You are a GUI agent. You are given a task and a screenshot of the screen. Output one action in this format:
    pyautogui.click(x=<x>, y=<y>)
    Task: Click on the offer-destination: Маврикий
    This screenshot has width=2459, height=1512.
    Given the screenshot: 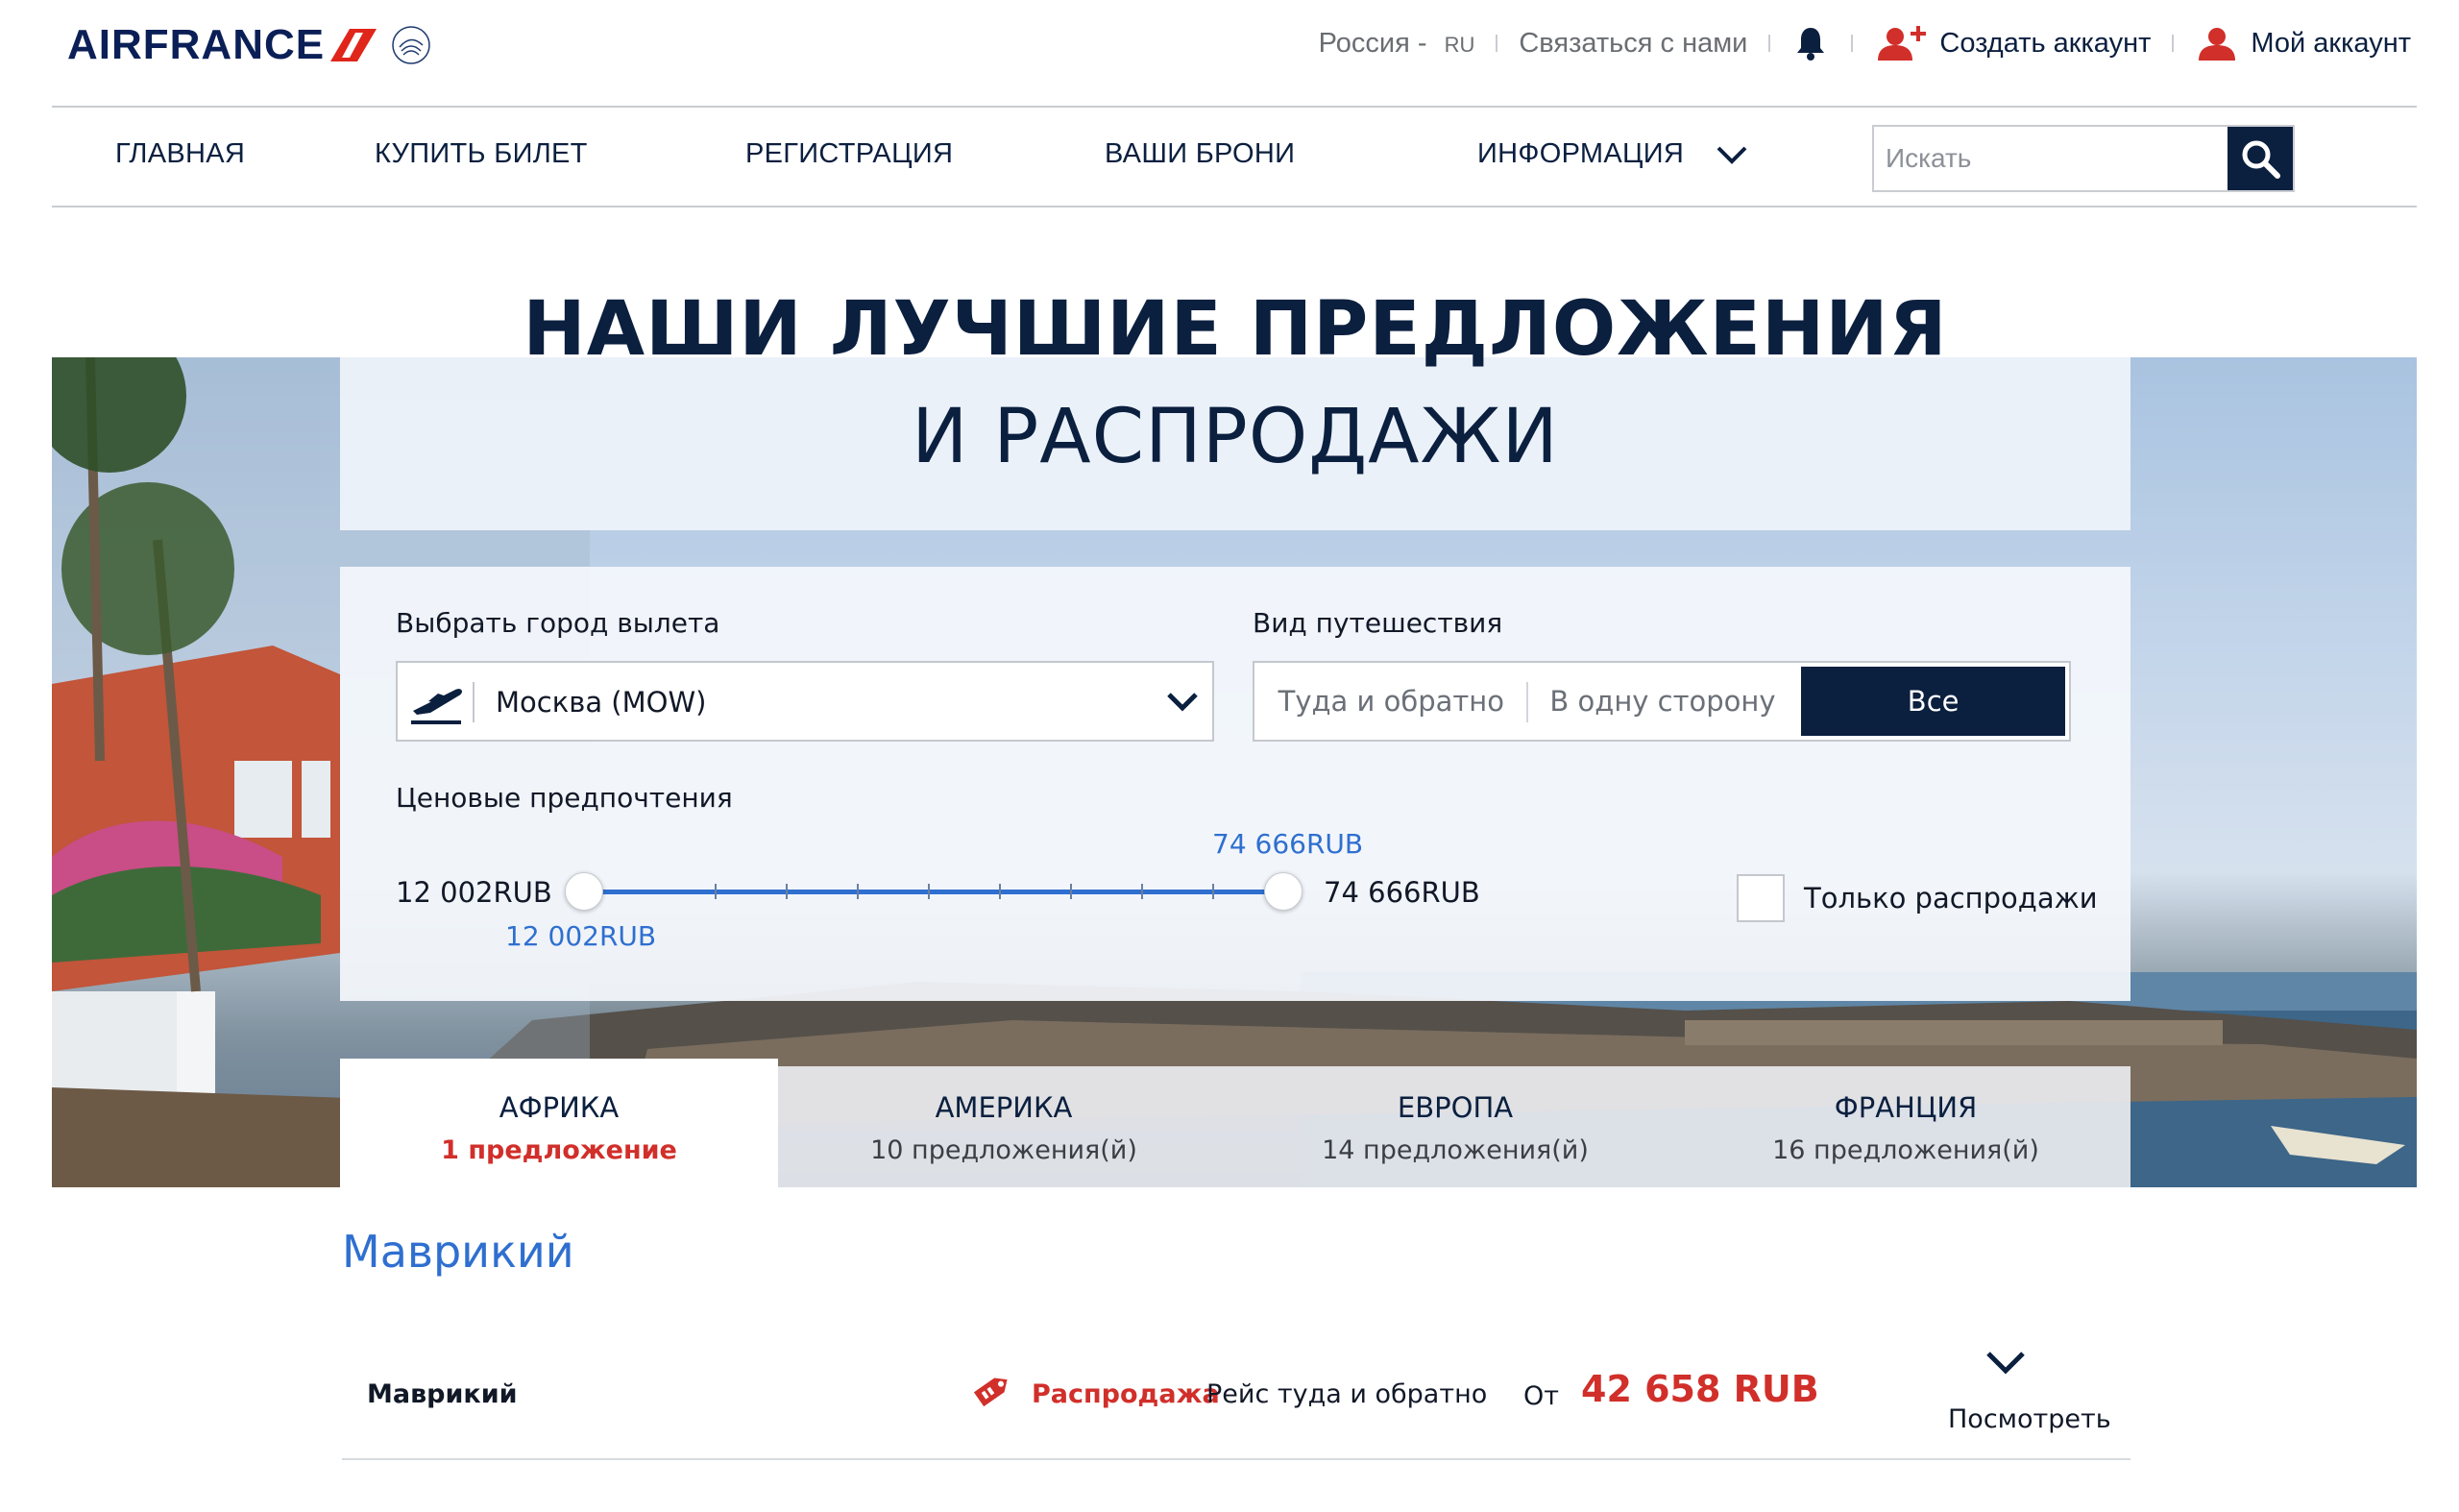 What is the action you would take?
    pyautogui.click(x=442, y=1394)
    